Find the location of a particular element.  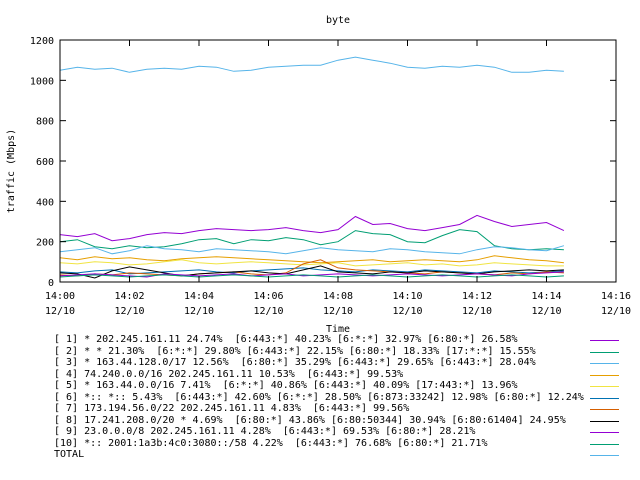

x-tick-label: 14:06 is located at coordinates (268, 296).